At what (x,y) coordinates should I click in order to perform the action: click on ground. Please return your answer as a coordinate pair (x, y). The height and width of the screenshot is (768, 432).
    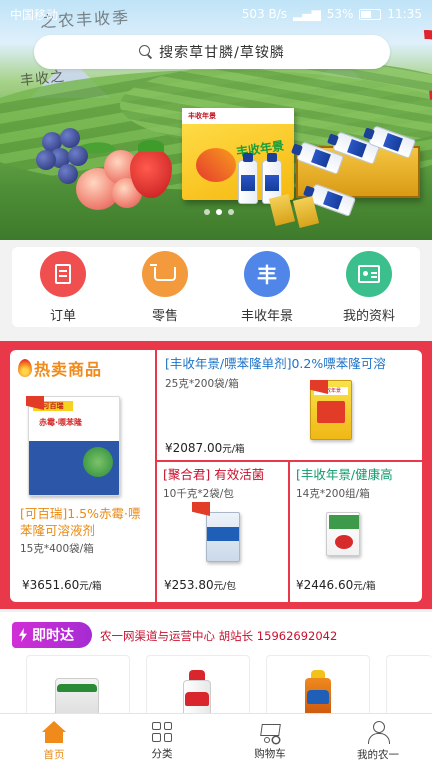
    Looking at the image, I should click on (216, 220).